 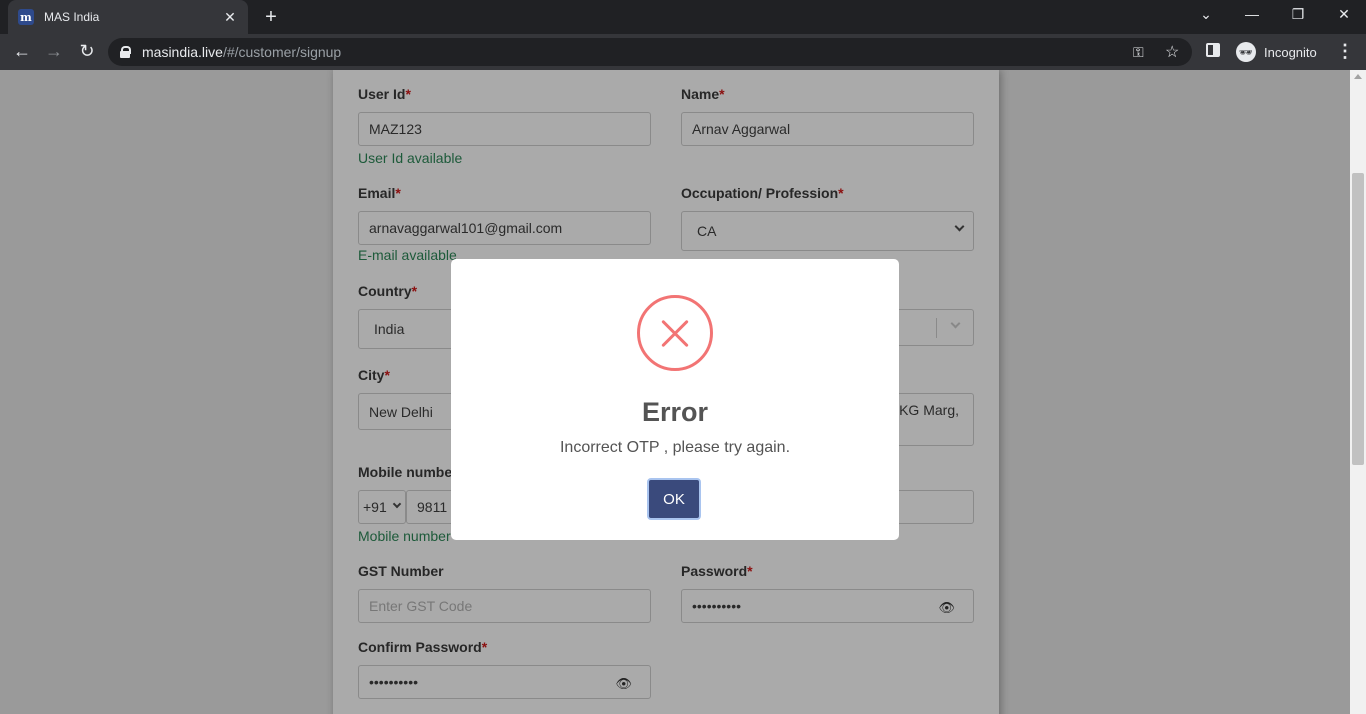 I want to click on scroll-up-arrow-icon, so click(x=1358, y=76).